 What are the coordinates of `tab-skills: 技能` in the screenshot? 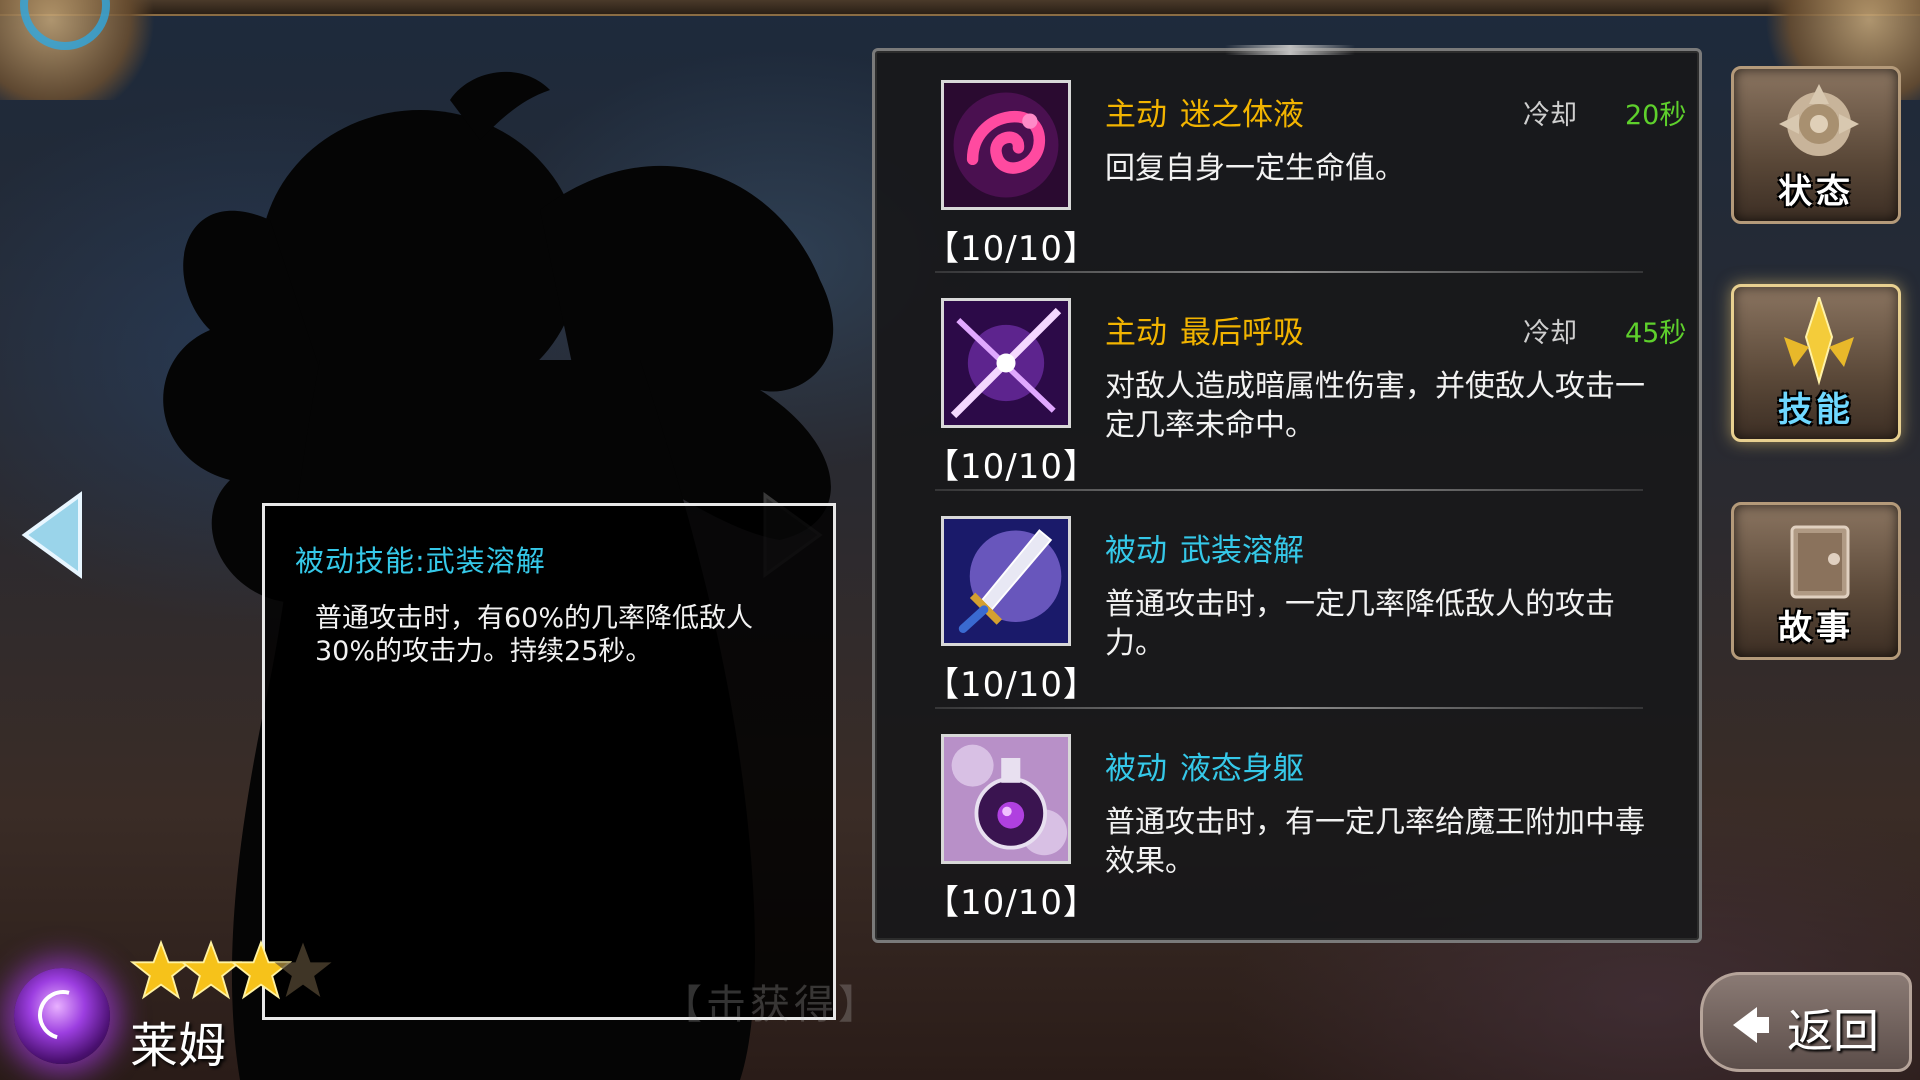 It's located at (1816, 361).